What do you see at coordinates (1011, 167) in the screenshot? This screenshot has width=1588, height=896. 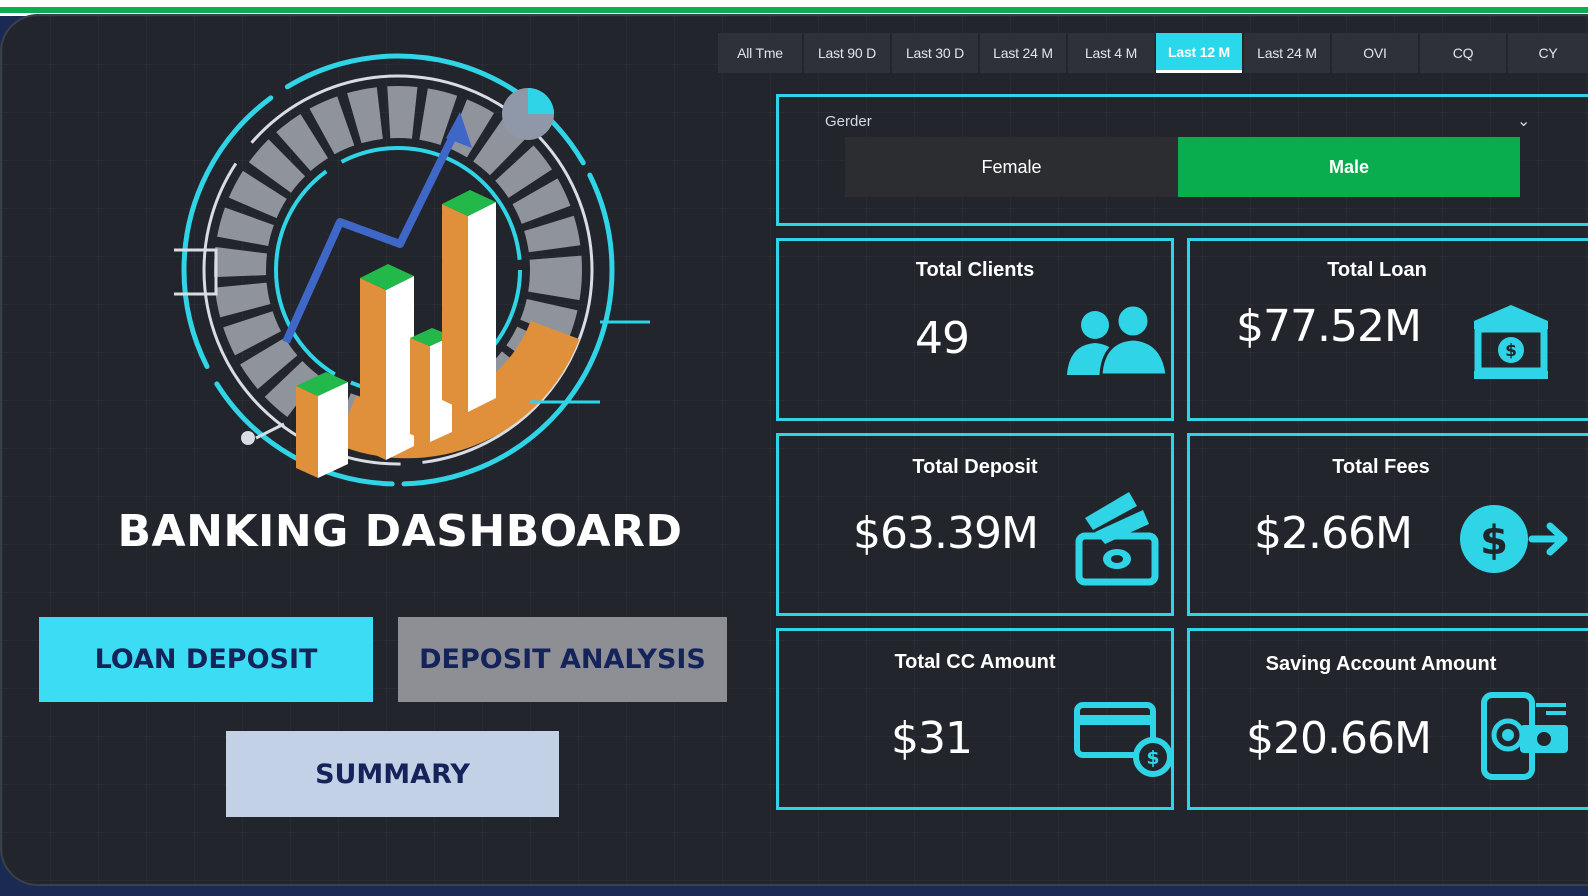 I see `gender-option-female: Female` at bounding box center [1011, 167].